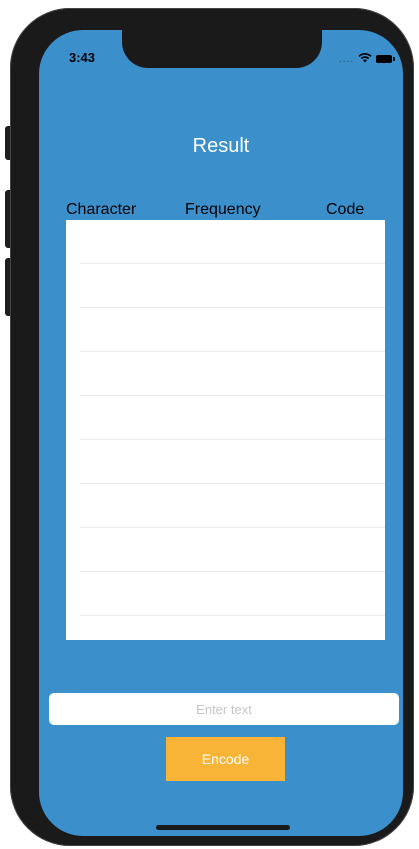 The height and width of the screenshot is (849, 419). What do you see at coordinates (386, 59) in the screenshot?
I see `battery-icon` at bounding box center [386, 59].